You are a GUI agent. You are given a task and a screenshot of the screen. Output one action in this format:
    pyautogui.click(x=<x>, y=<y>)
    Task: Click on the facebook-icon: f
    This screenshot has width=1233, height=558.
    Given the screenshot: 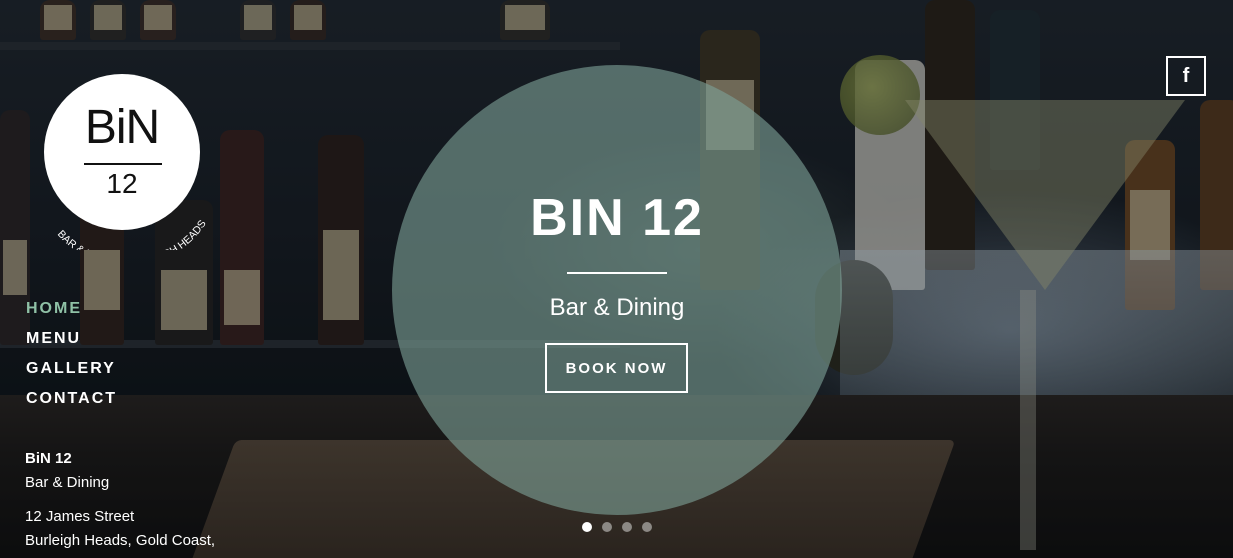 What is the action you would take?
    pyautogui.click(x=1186, y=76)
    